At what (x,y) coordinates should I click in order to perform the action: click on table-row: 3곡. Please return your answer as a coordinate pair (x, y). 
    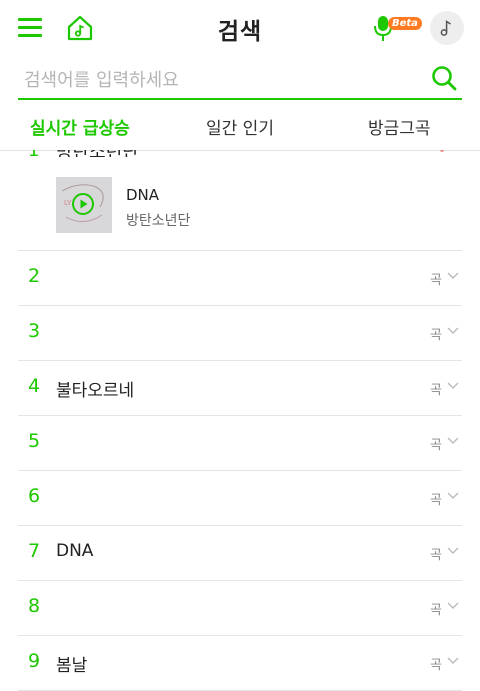
    Looking at the image, I should click on (240, 333).